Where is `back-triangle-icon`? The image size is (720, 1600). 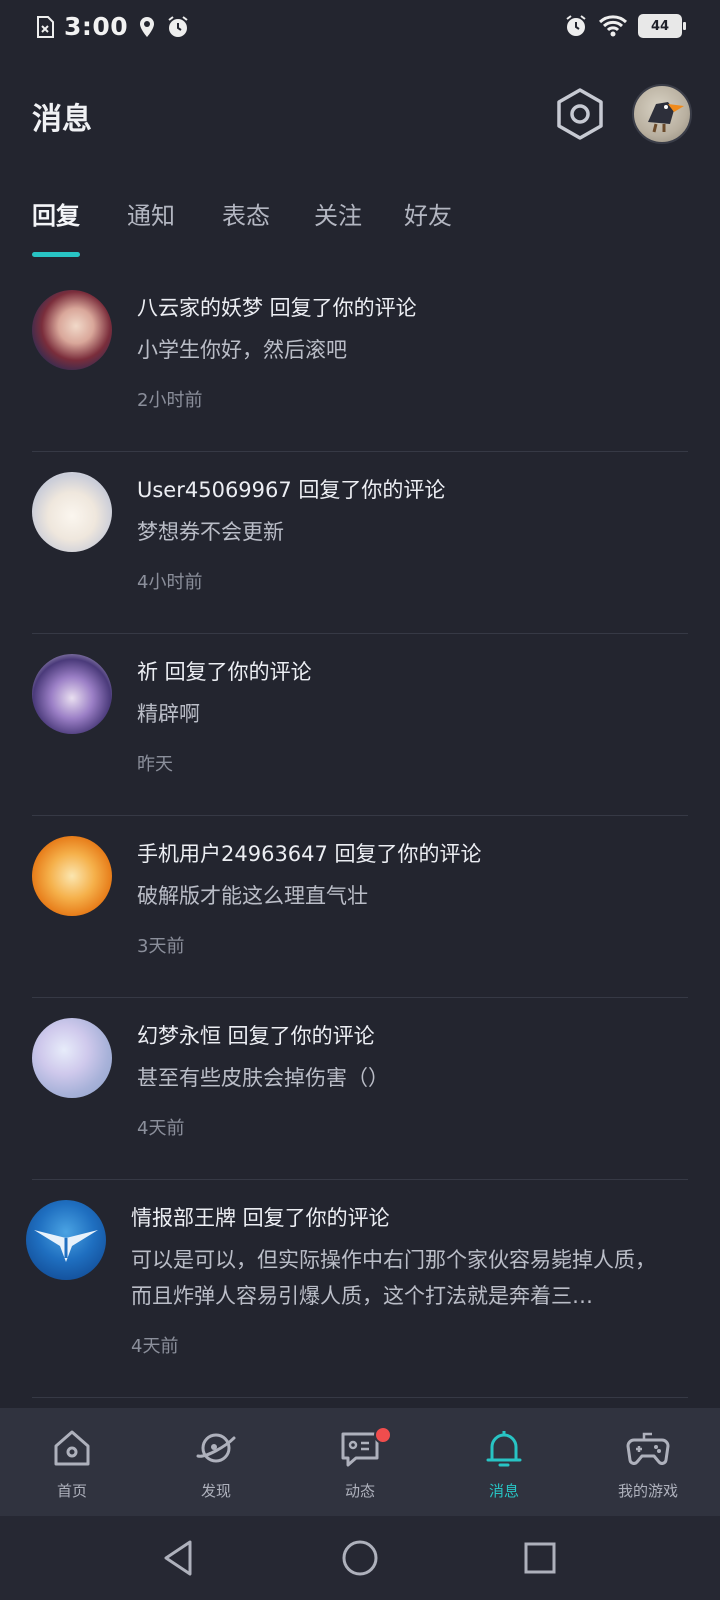
back-triangle-icon is located at coordinates (178, 1558).